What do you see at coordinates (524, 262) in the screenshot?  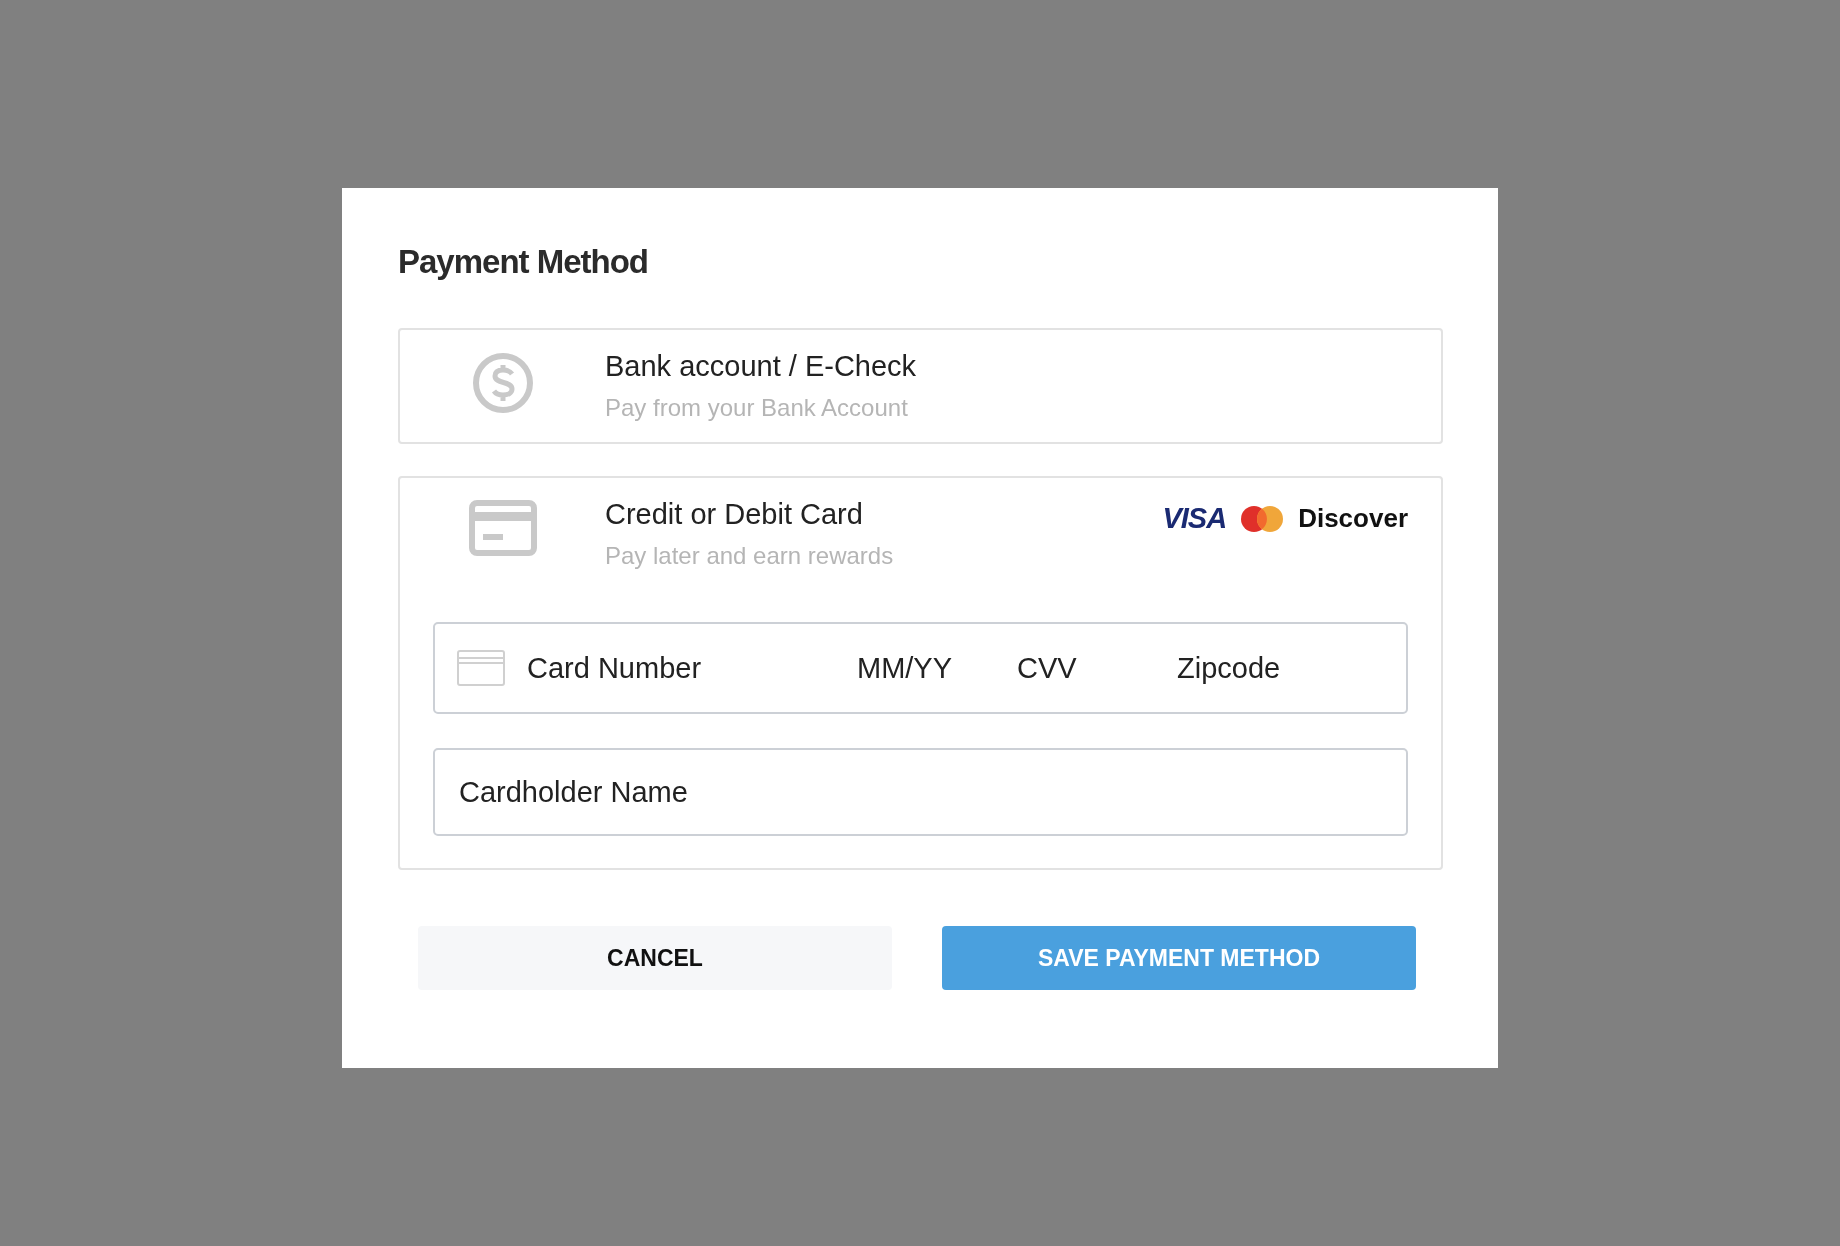 I see `dialog-title: Payment Method` at bounding box center [524, 262].